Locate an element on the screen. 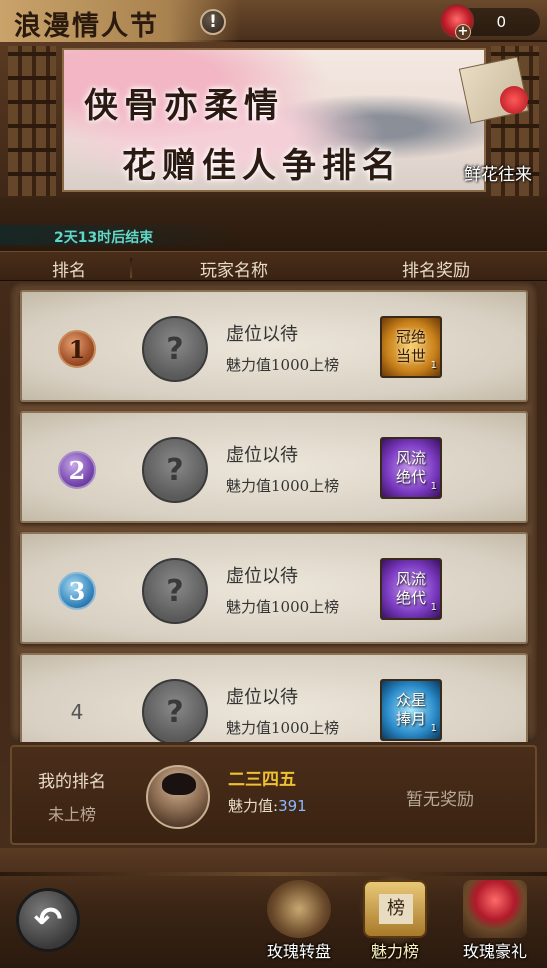 The image size is (547, 968). banner-slogan-2: 花赠佳人争排名 is located at coordinates (262, 166).